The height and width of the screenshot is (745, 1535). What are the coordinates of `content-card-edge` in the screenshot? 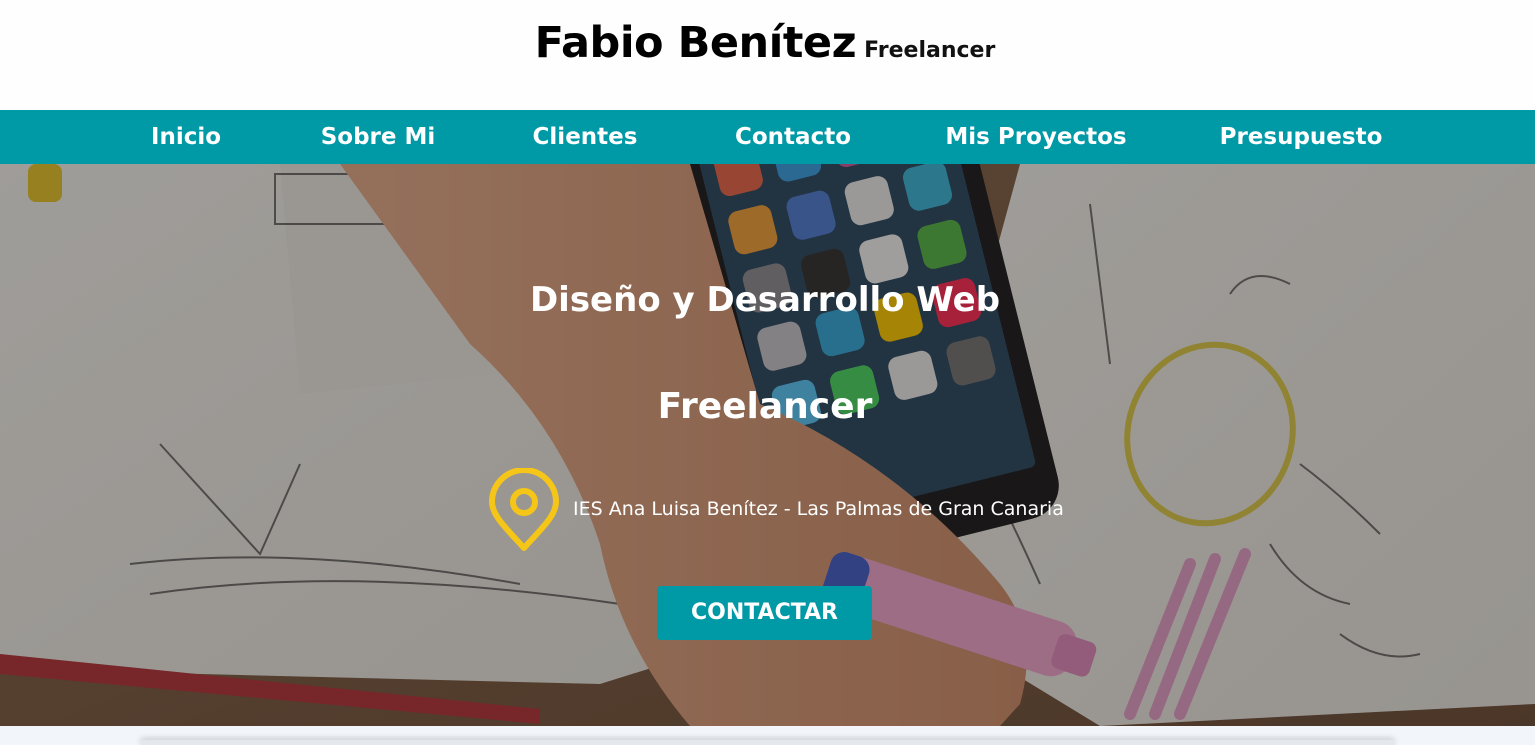 It's located at (767, 742).